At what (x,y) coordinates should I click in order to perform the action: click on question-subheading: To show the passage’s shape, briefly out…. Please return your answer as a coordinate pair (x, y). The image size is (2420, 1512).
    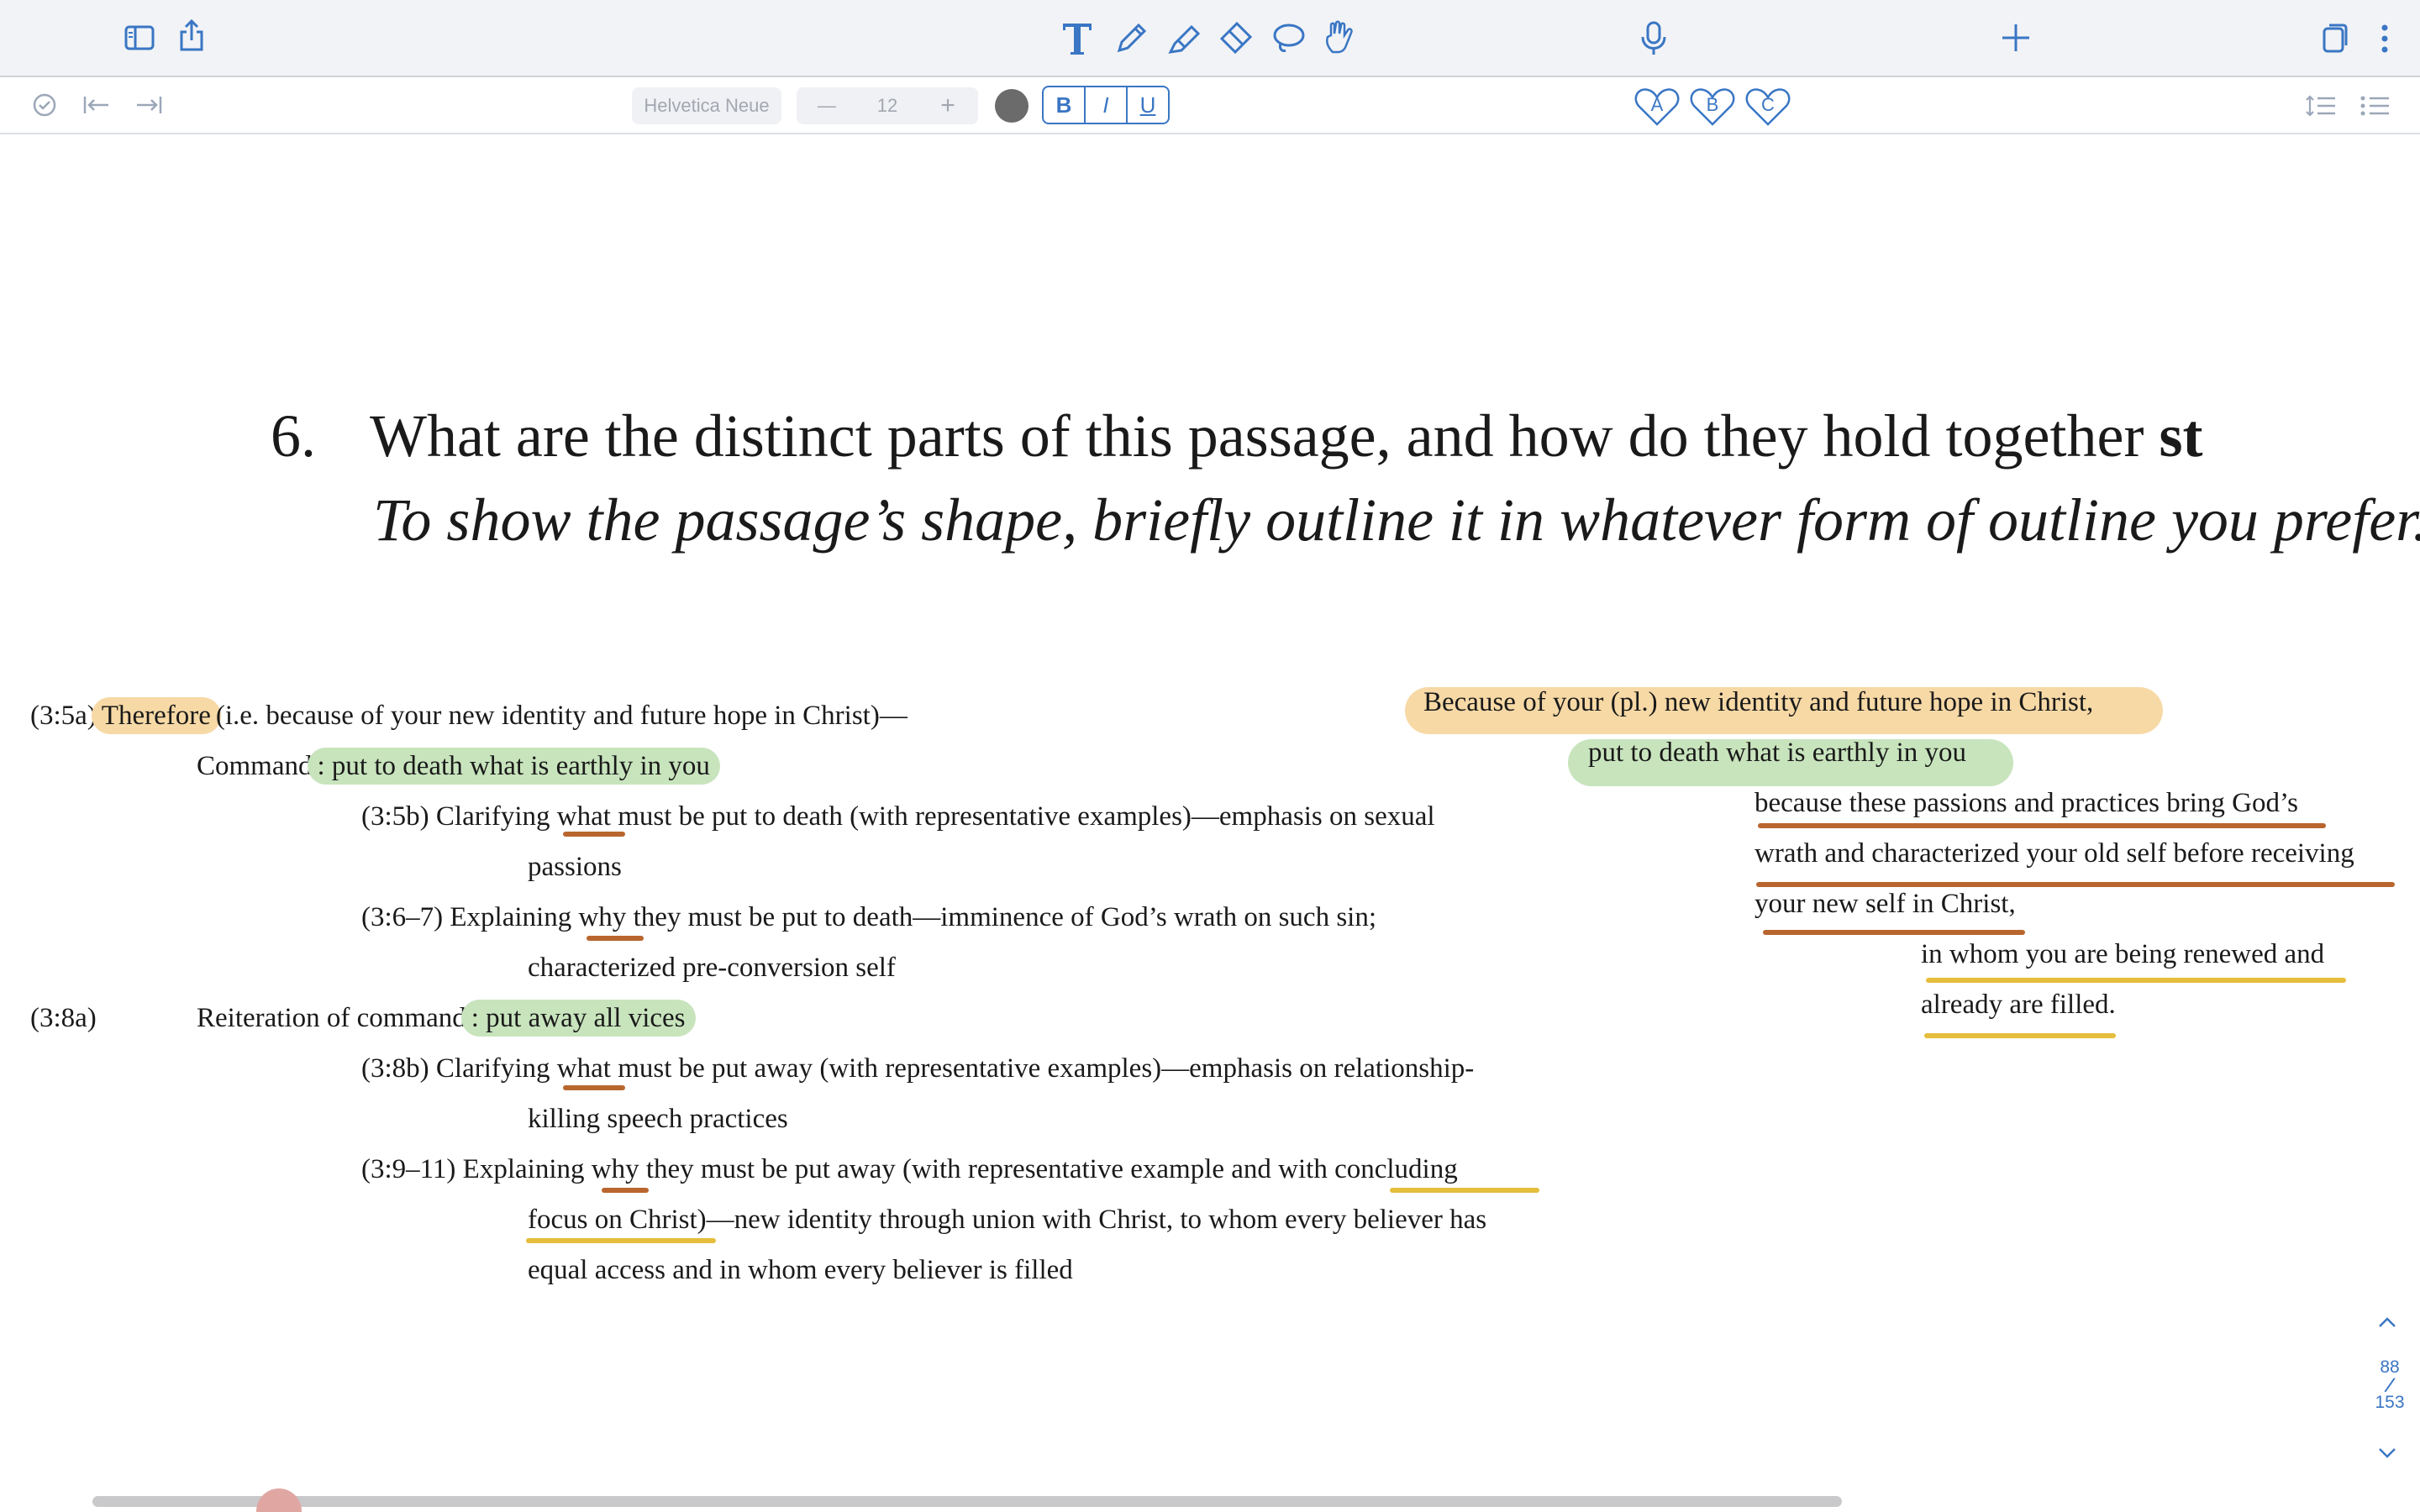
    Looking at the image, I should click on (1396, 520).